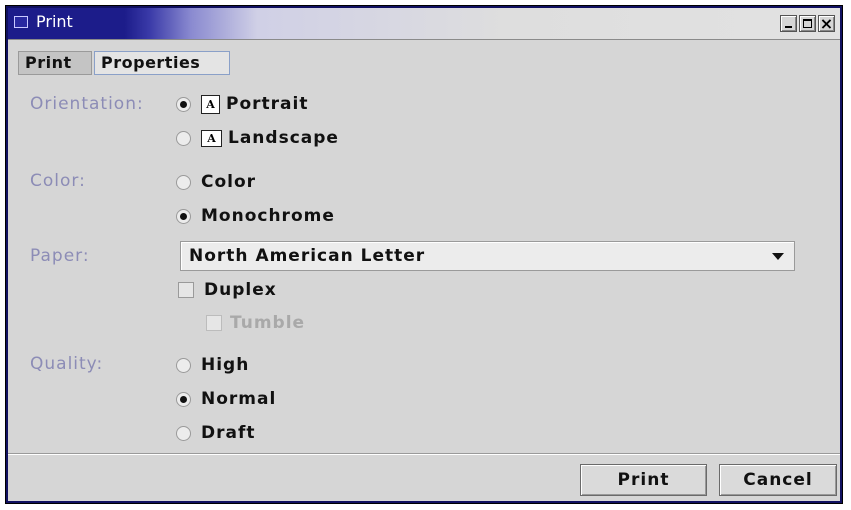 This screenshot has width=851, height=510. Describe the element at coordinates (183, 216) in the screenshot. I see `monochrome-radio` at that location.